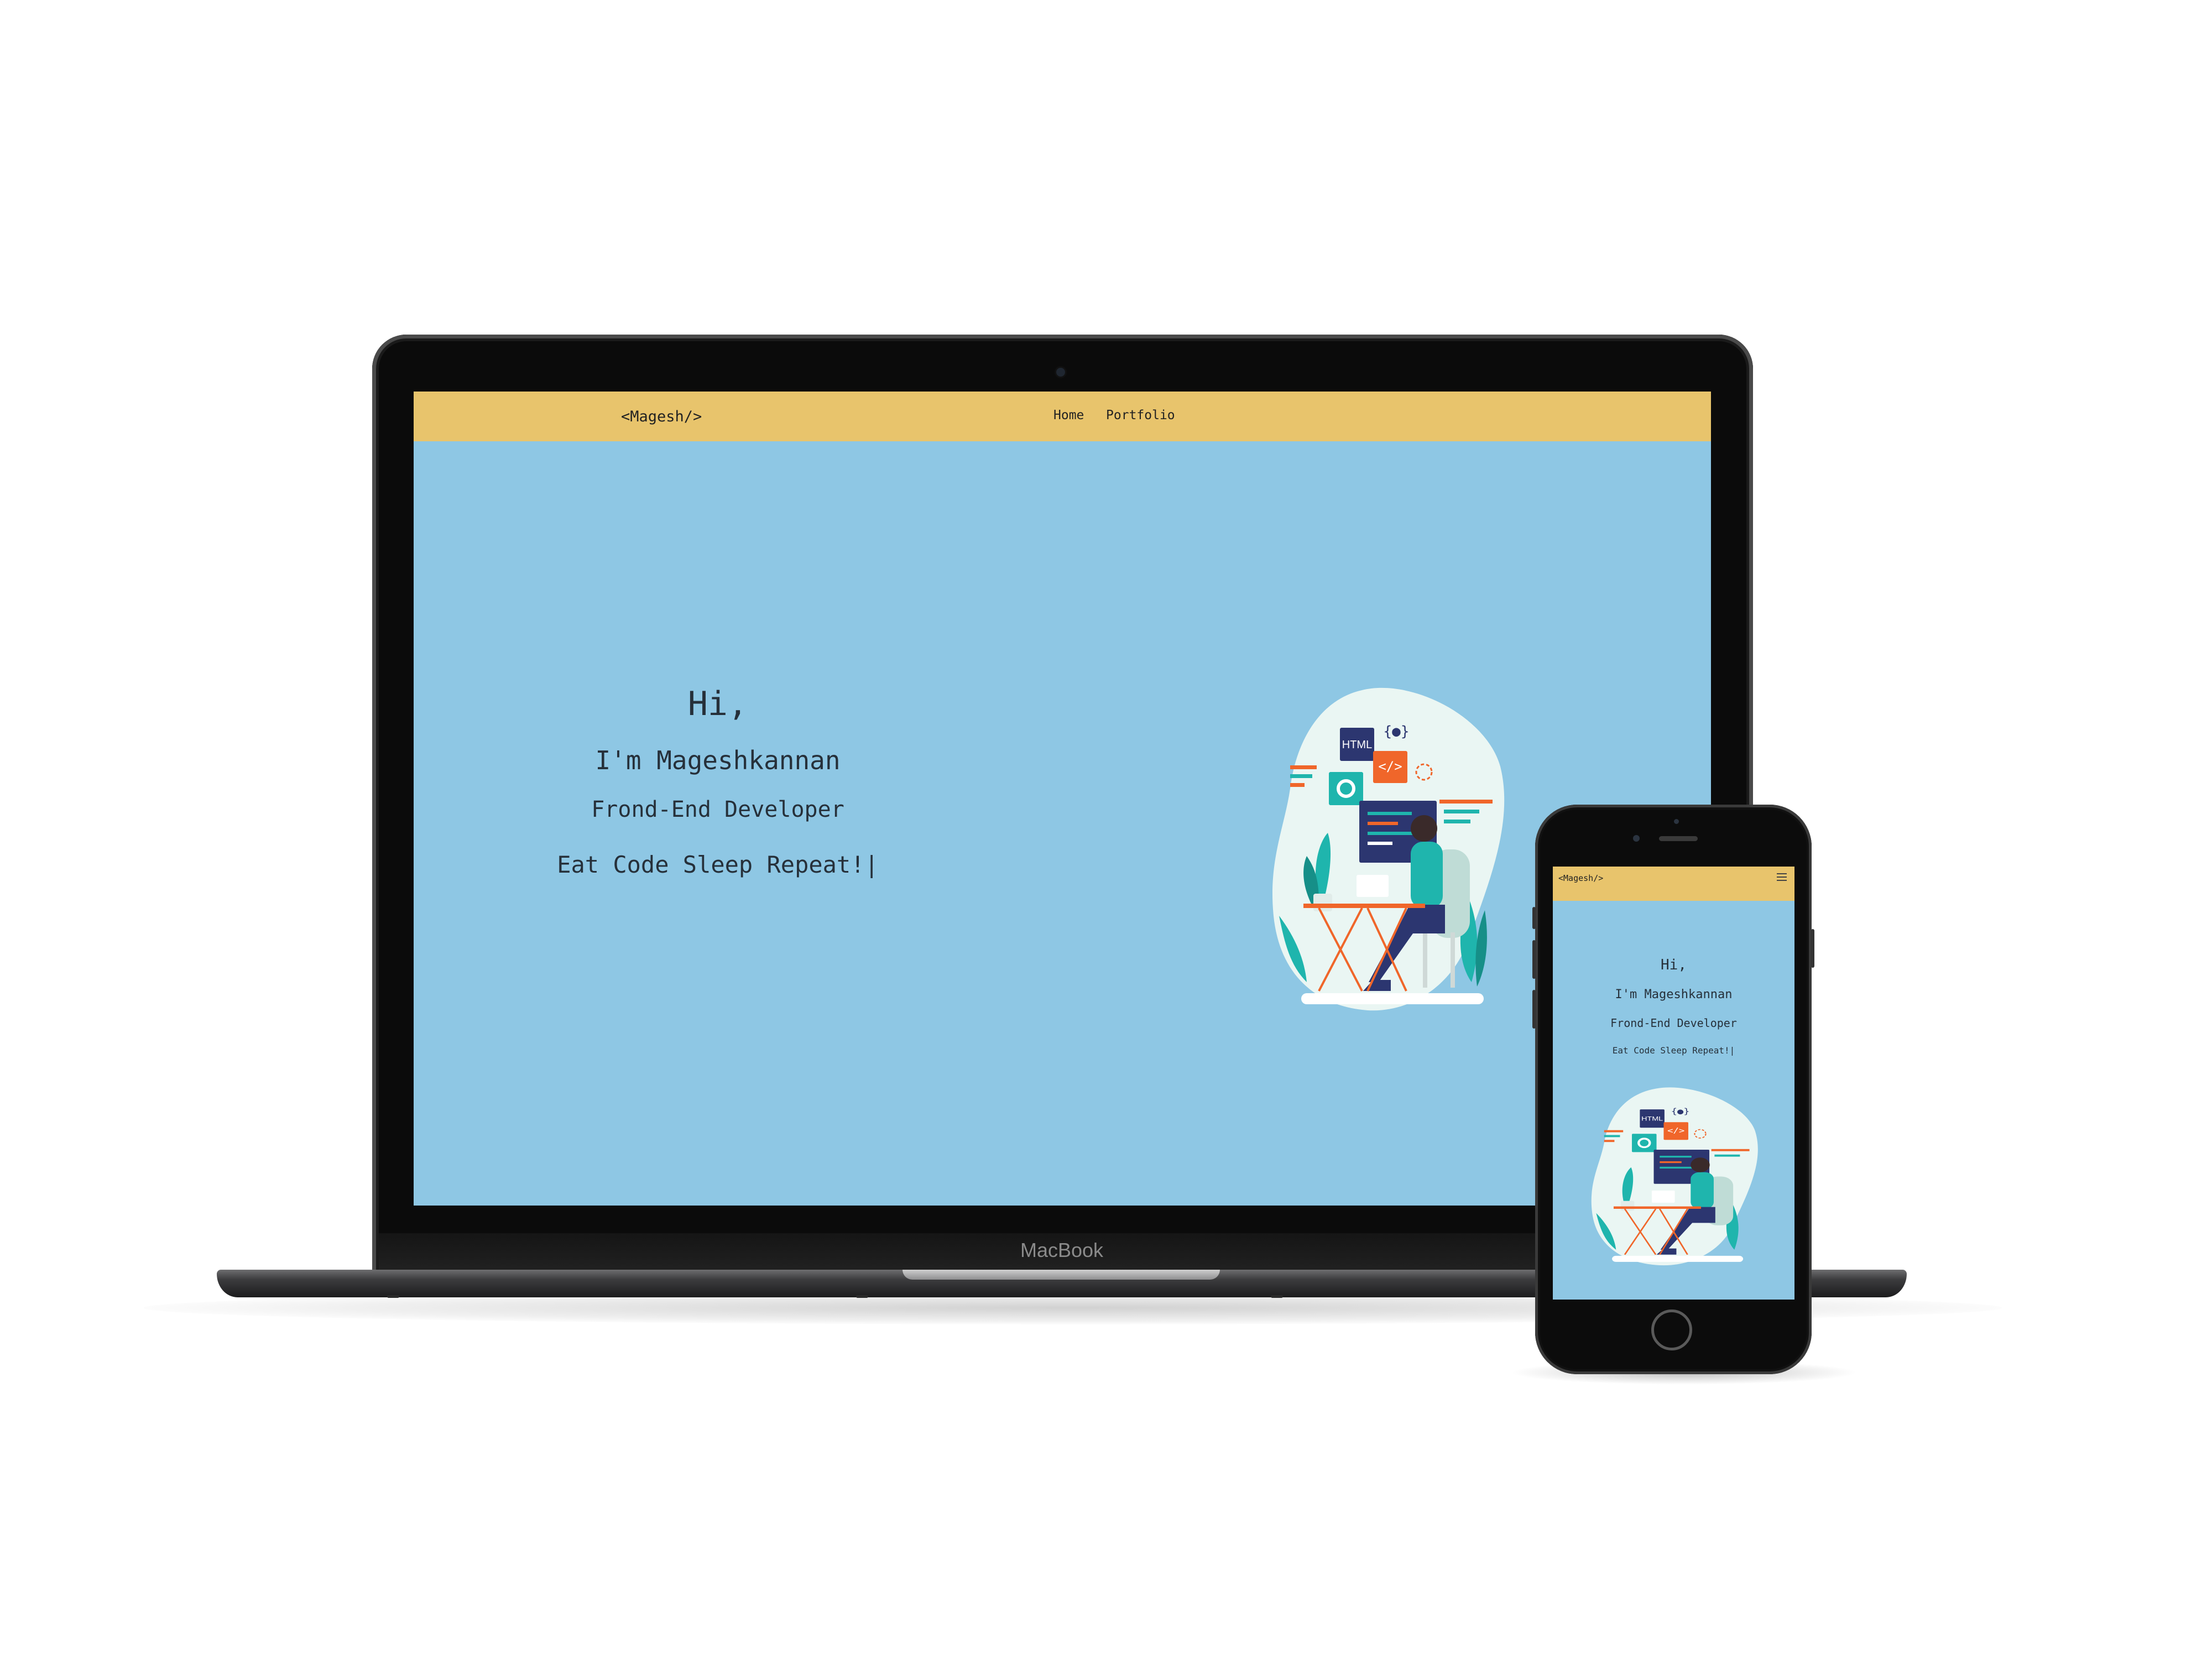 This screenshot has width=2212, height=1659. Describe the element at coordinates (1674, 965) in the screenshot. I see `mobile-hero-greeting: Hi,` at that location.